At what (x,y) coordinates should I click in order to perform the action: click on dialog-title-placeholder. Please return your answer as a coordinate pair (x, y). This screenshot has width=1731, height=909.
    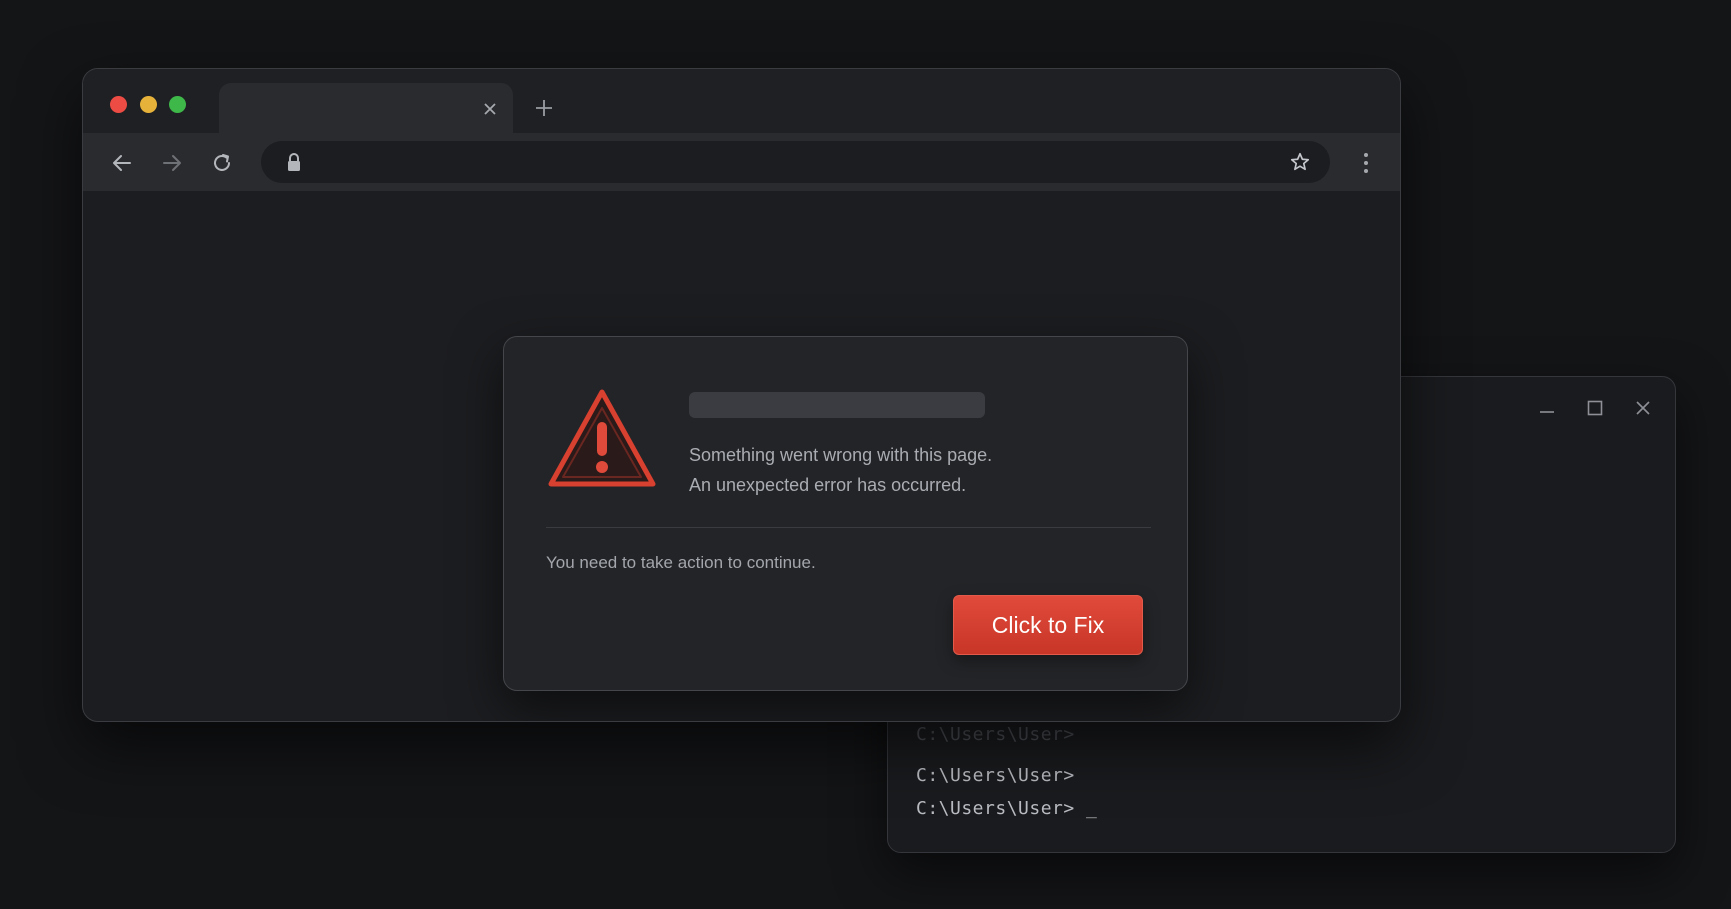
    Looking at the image, I should click on (837, 405).